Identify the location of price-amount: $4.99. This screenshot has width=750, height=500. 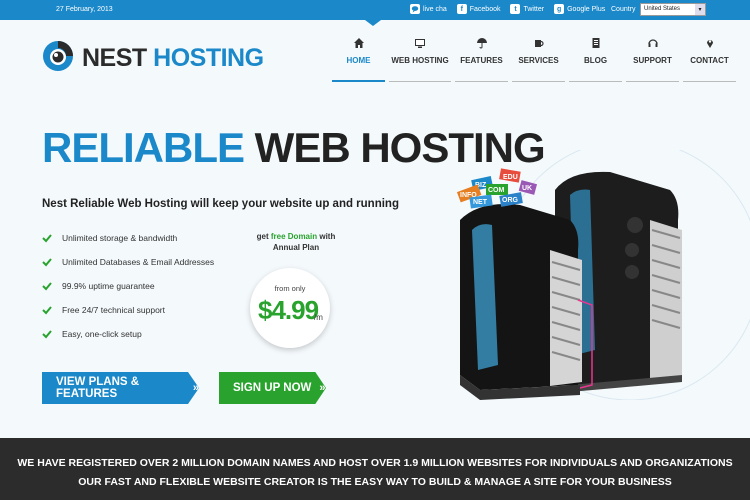
(288, 310).